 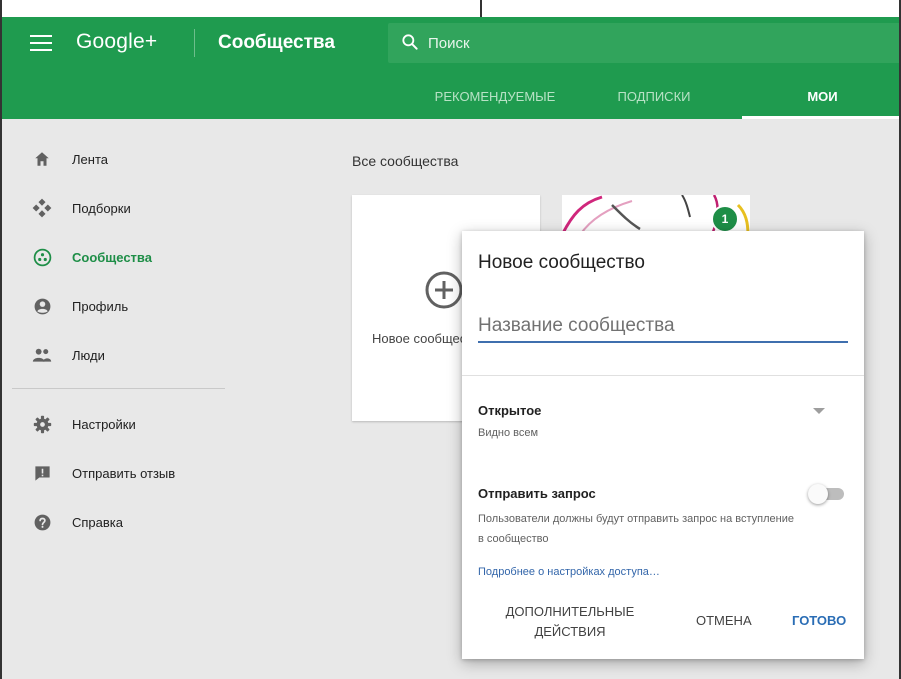 What do you see at coordinates (97, 522) in the screenshot?
I see `sidebar-item-label: Справка` at bounding box center [97, 522].